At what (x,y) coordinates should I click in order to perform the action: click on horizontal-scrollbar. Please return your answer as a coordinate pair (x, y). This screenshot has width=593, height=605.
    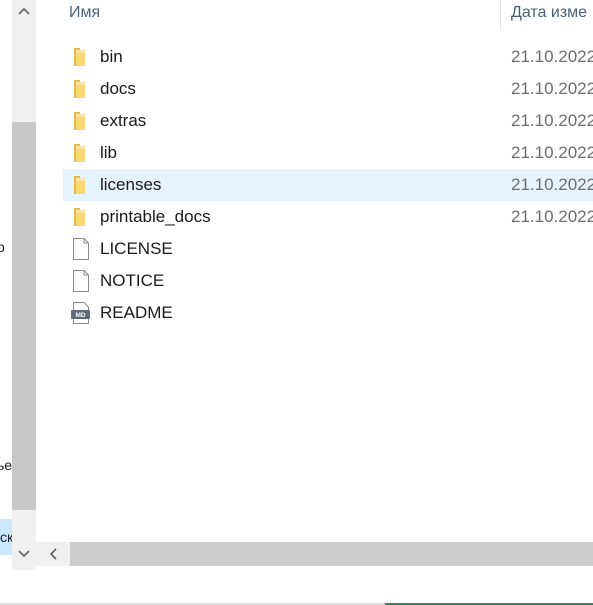
    Looking at the image, I should click on (314, 554).